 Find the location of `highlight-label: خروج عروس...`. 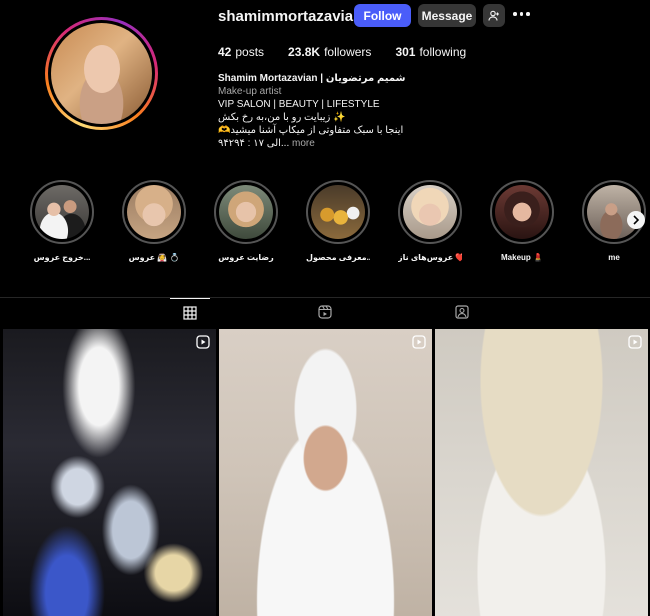

highlight-label: خروج عروس... is located at coordinates (62, 257).